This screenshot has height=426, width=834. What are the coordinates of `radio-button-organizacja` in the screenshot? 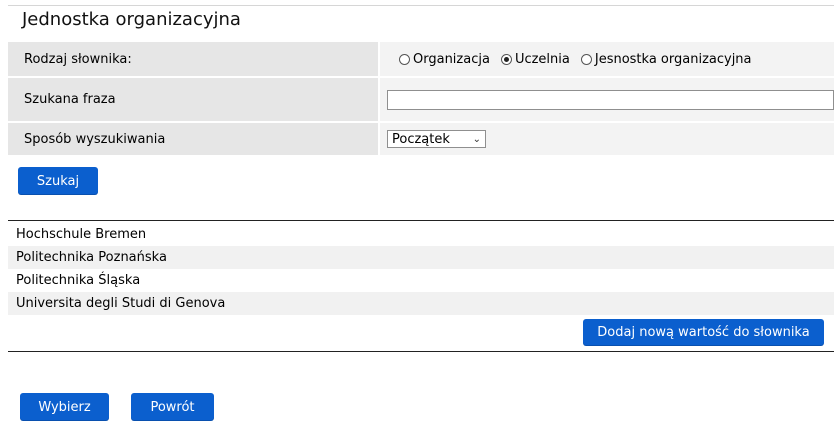 It's located at (404, 59).